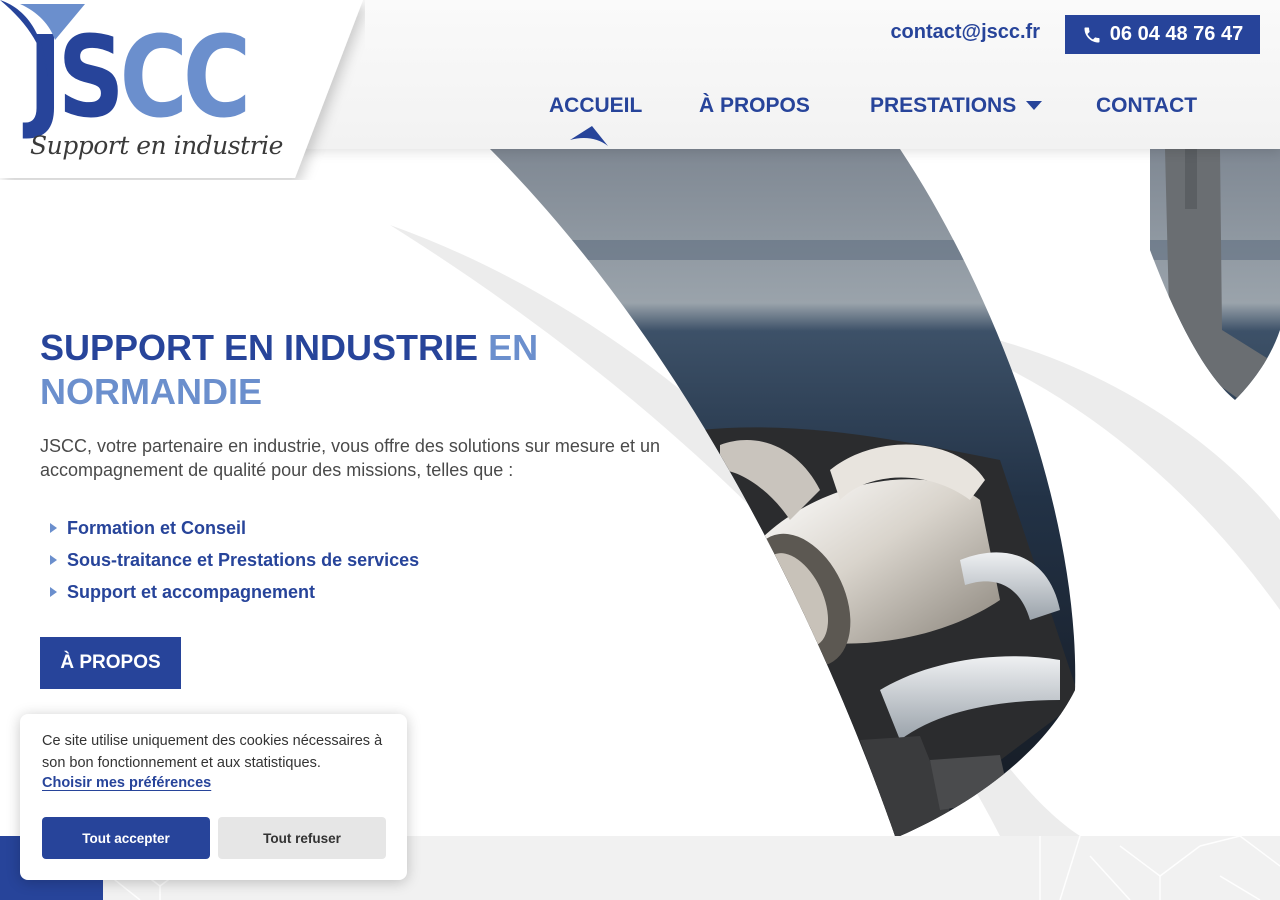 Image resolution: width=1280 pixels, height=900 pixels. What do you see at coordinates (126, 838) in the screenshot?
I see `cookie-accept-button: Tout accepter` at bounding box center [126, 838].